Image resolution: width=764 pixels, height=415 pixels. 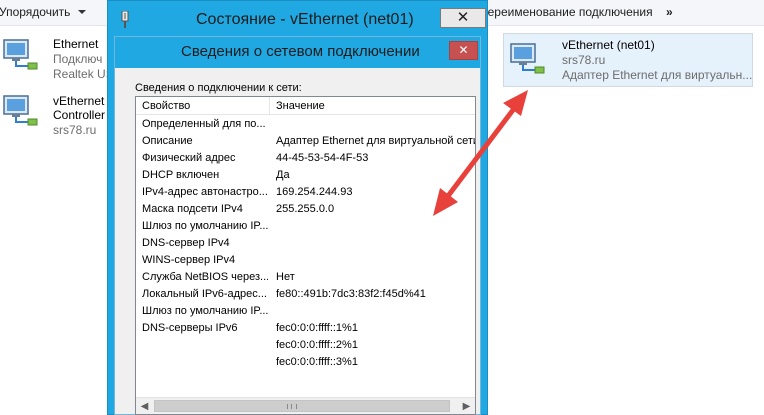 I want to click on value-cell: 44-45-53-54-4F-53, so click(x=322, y=158).